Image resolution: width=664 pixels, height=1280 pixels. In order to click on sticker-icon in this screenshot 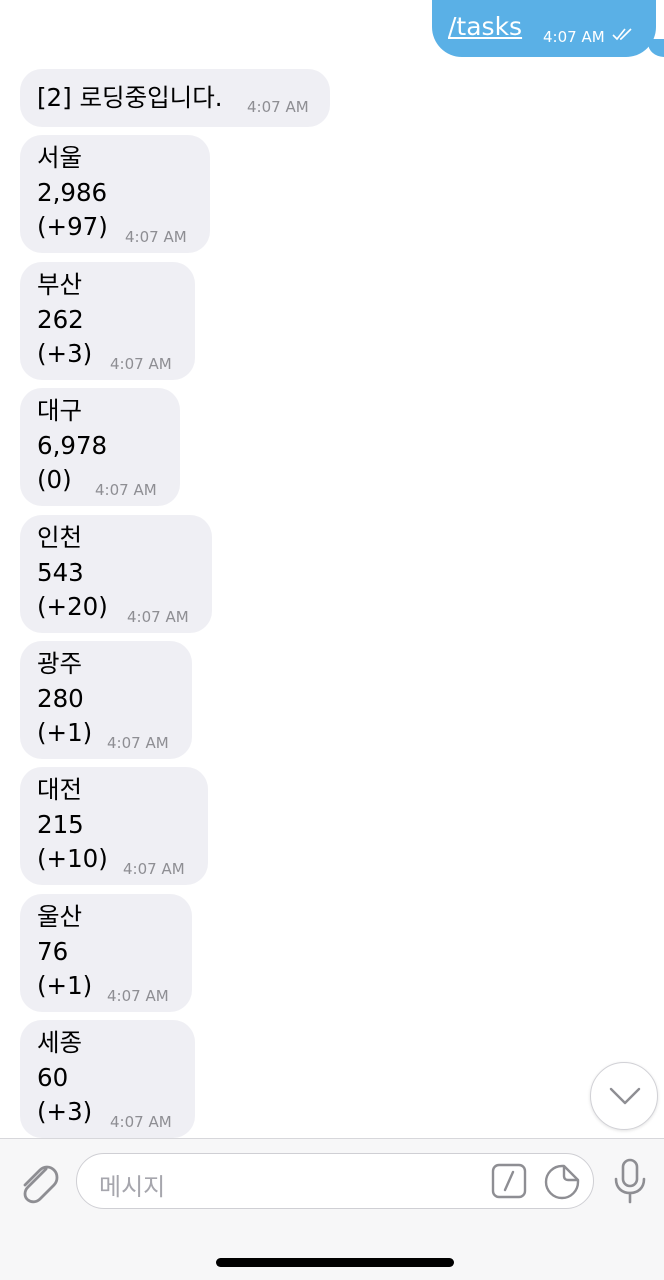, I will do `click(562, 1182)`.